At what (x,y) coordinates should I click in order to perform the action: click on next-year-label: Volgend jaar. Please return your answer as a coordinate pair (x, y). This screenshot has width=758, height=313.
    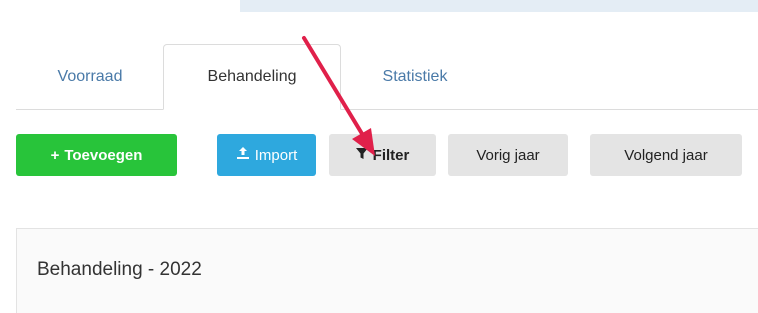
    Looking at the image, I should click on (666, 155).